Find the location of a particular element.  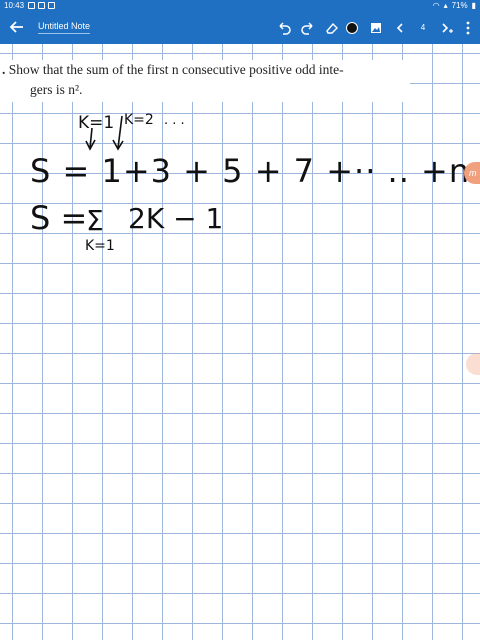

handwritten-s-equals: S = is located at coordinates (58, 218).